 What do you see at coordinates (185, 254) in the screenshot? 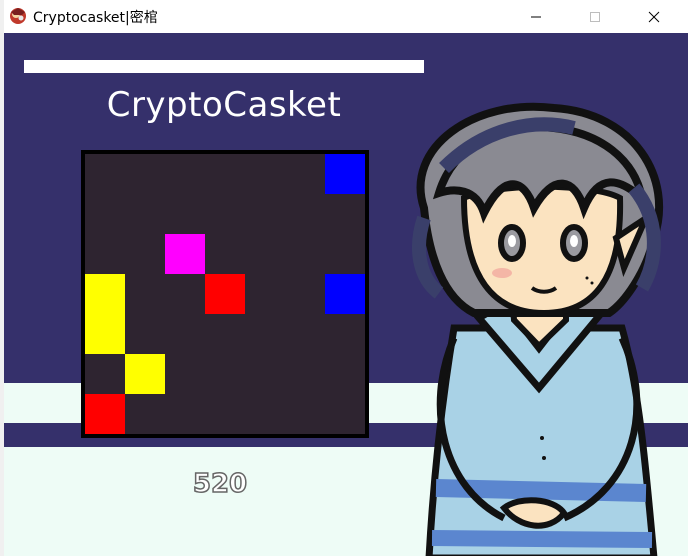
I see `grid-cell-magenta` at bounding box center [185, 254].